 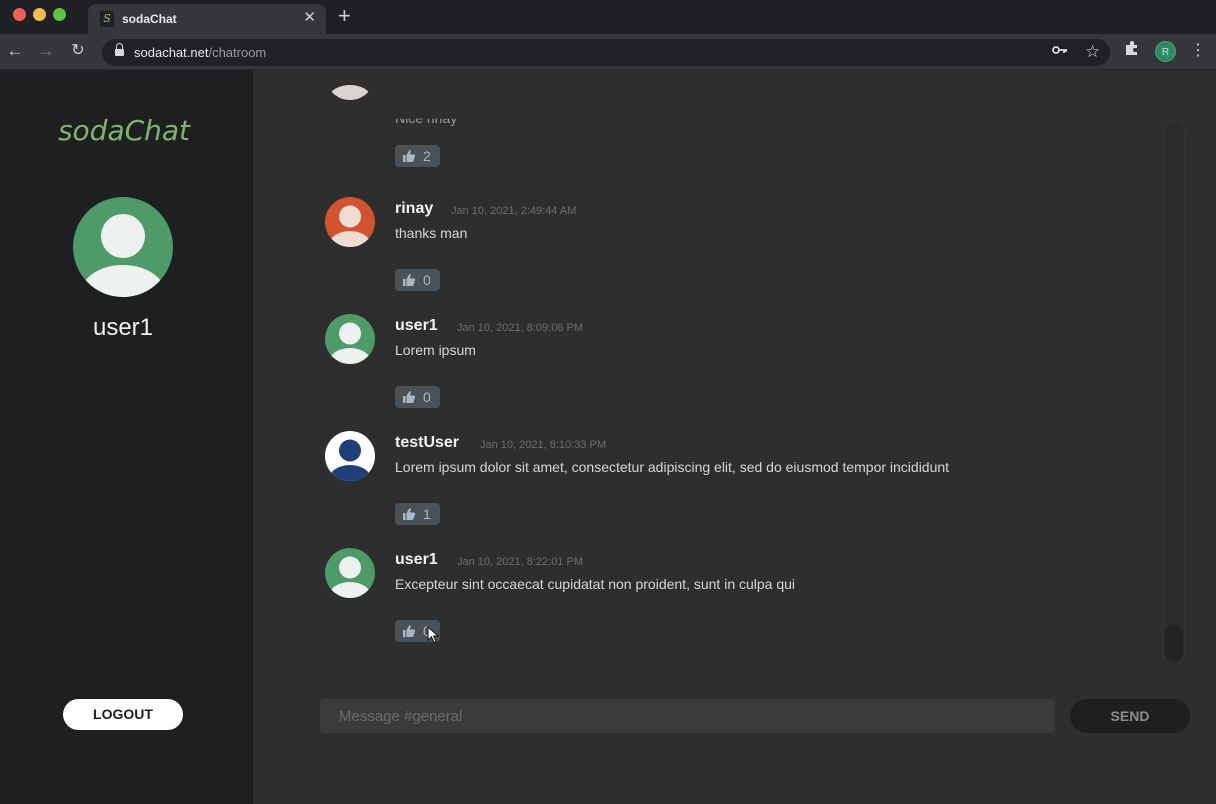 I want to click on bookmark-star-icon: ☆, so click(x=1092, y=52).